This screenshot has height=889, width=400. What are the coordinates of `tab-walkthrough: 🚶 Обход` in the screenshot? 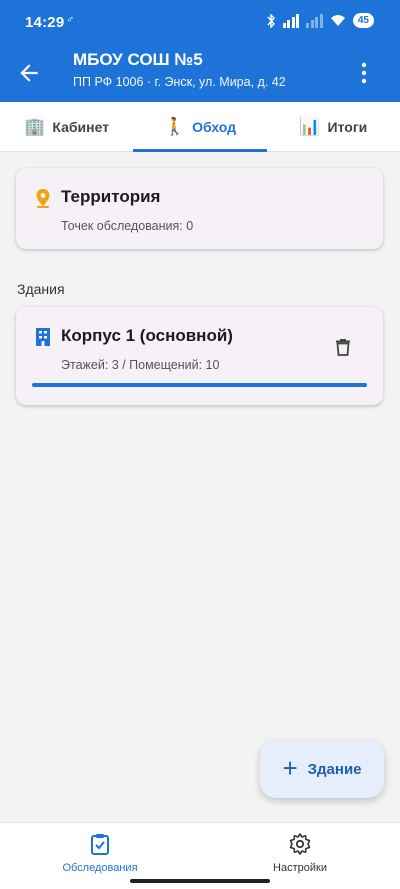 It's located at (200, 127).